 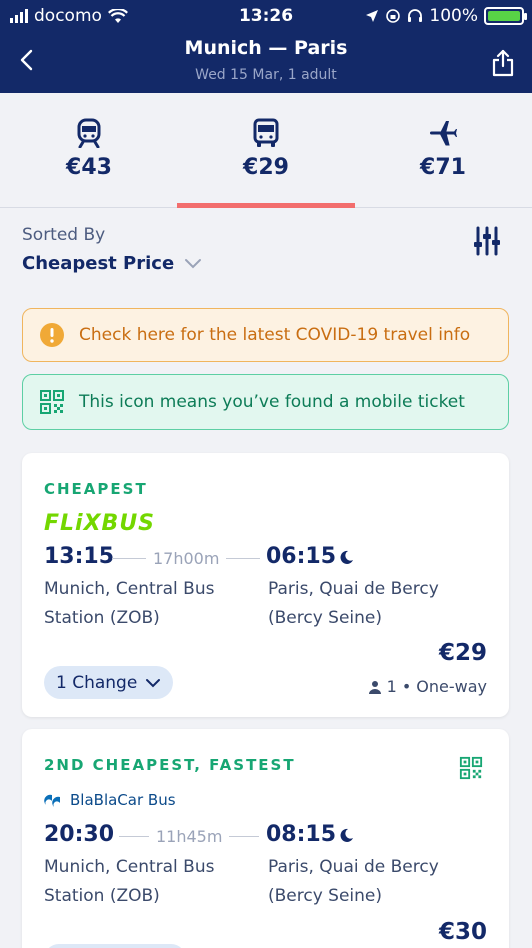 What do you see at coordinates (89, 133) in the screenshot?
I see `train-icon` at bounding box center [89, 133].